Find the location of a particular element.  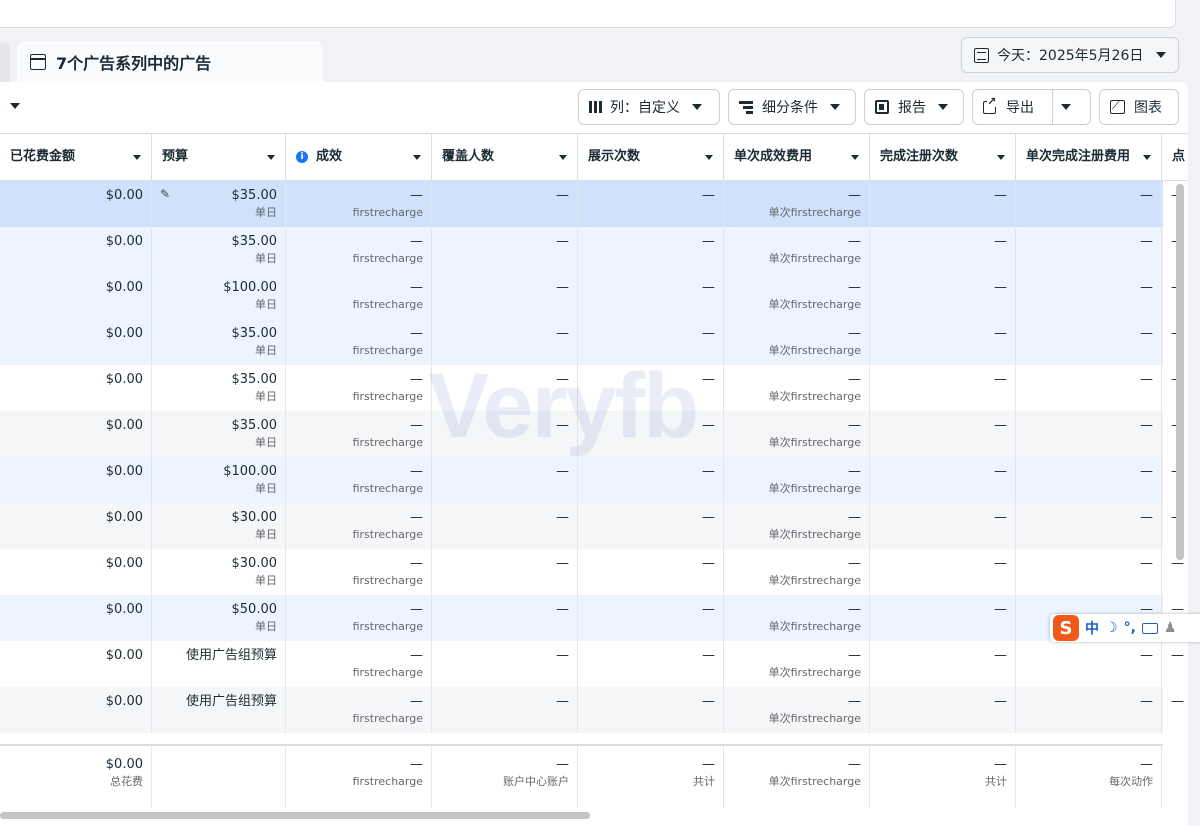

total-spend-cell: $0.00 总花费 is located at coordinates (76, 777).